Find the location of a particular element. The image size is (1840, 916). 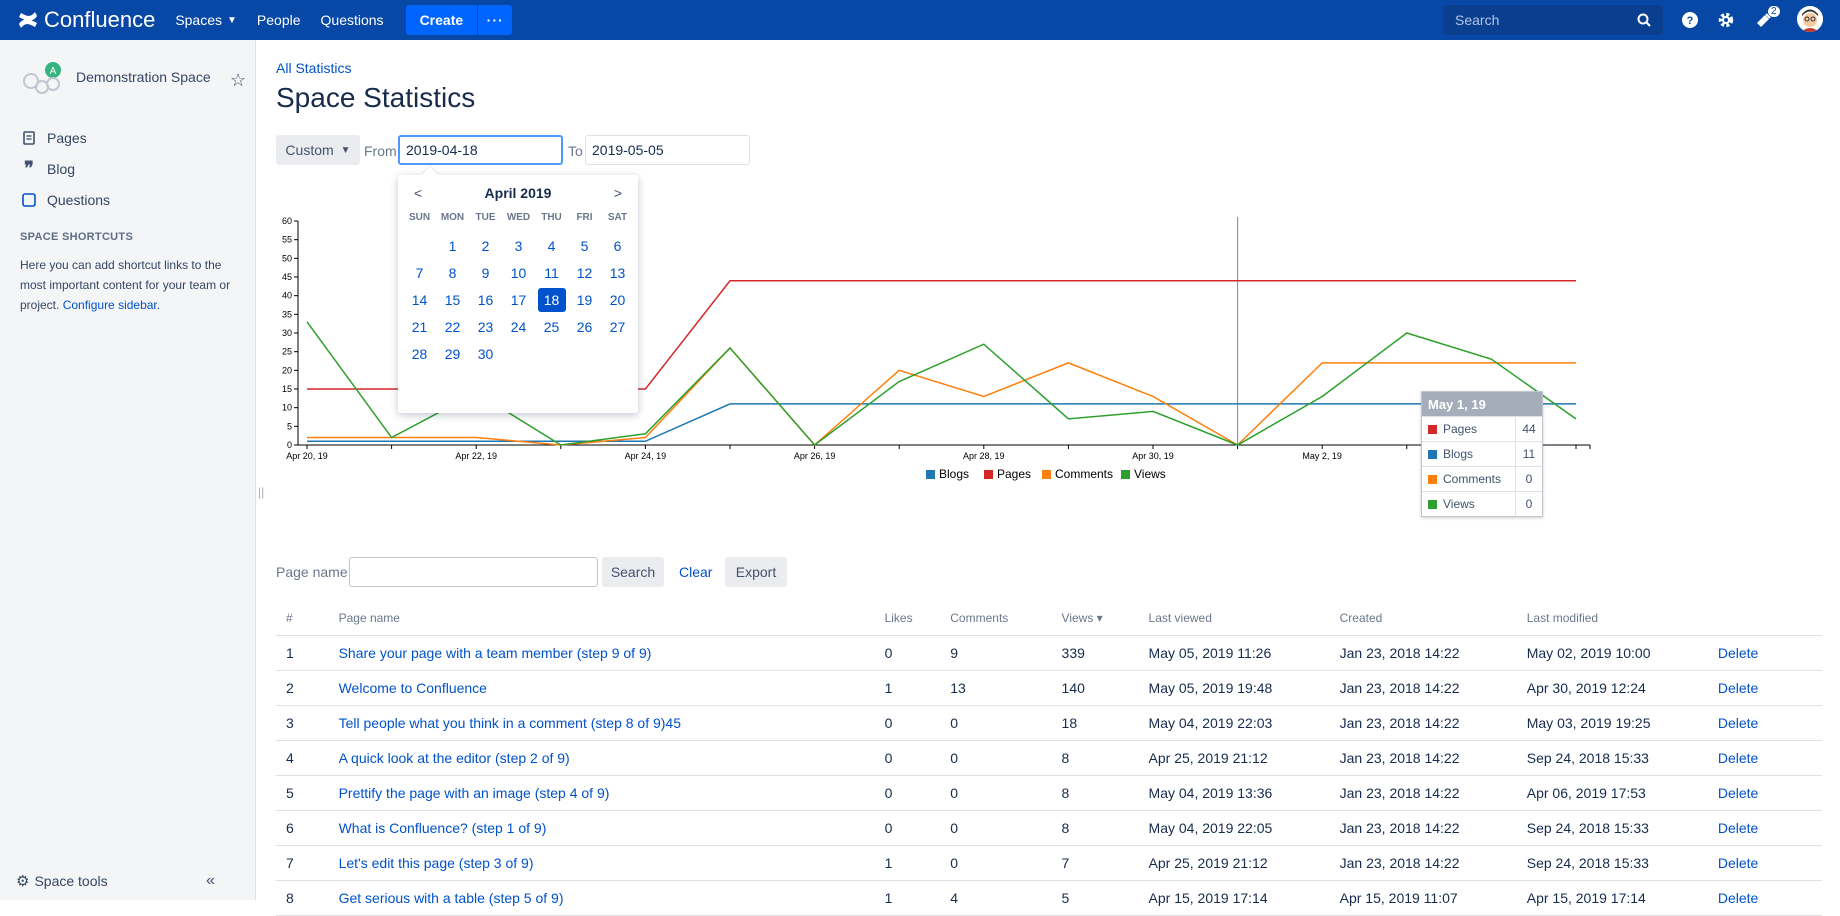

calendar-day: 19 is located at coordinates (584, 299).